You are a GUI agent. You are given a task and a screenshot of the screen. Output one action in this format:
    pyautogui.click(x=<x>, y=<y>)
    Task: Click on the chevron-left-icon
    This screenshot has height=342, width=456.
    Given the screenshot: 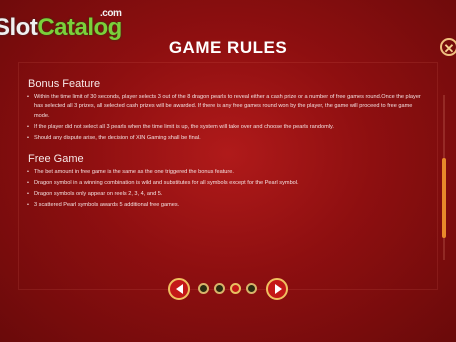 What is the action you would take?
    pyautogui.click(x=179, y=289)
    